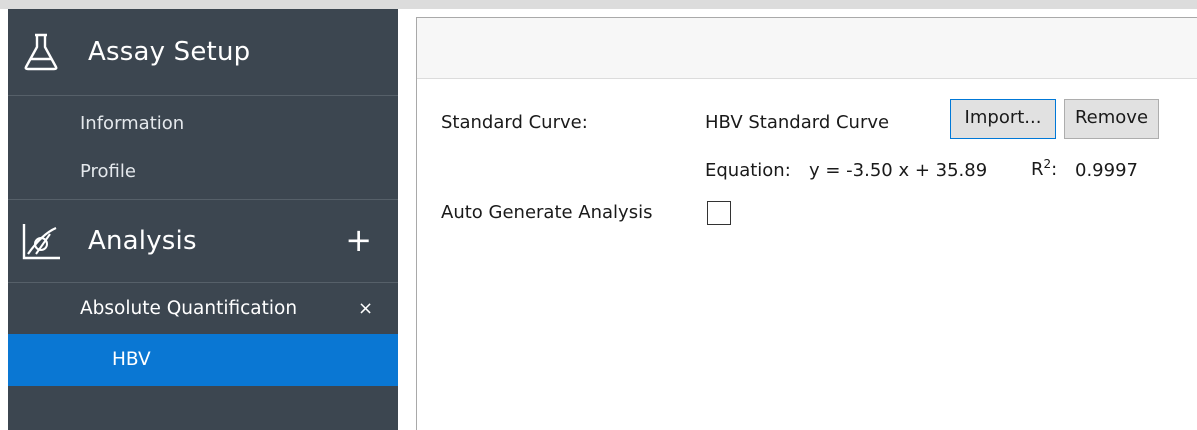 Image resolution: width=1197 pixels, height=430 pixels. Describe the element at coordinates (132, 124) in the screenshot. I see `sidebar-item-information: Information` at that location.